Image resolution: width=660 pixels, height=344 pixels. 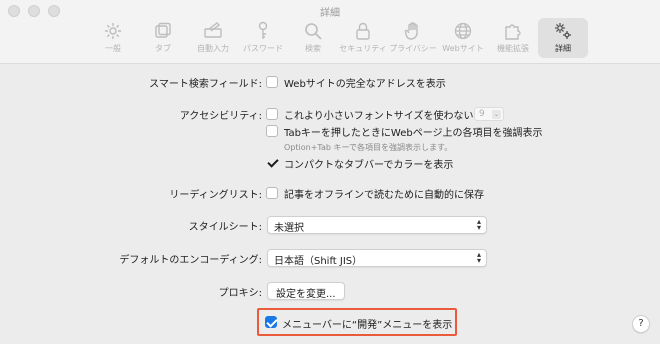 What do you see at coordinates (113, 31) in the screenshot?
I see `gear-icon` at bounding box center [113, 31].